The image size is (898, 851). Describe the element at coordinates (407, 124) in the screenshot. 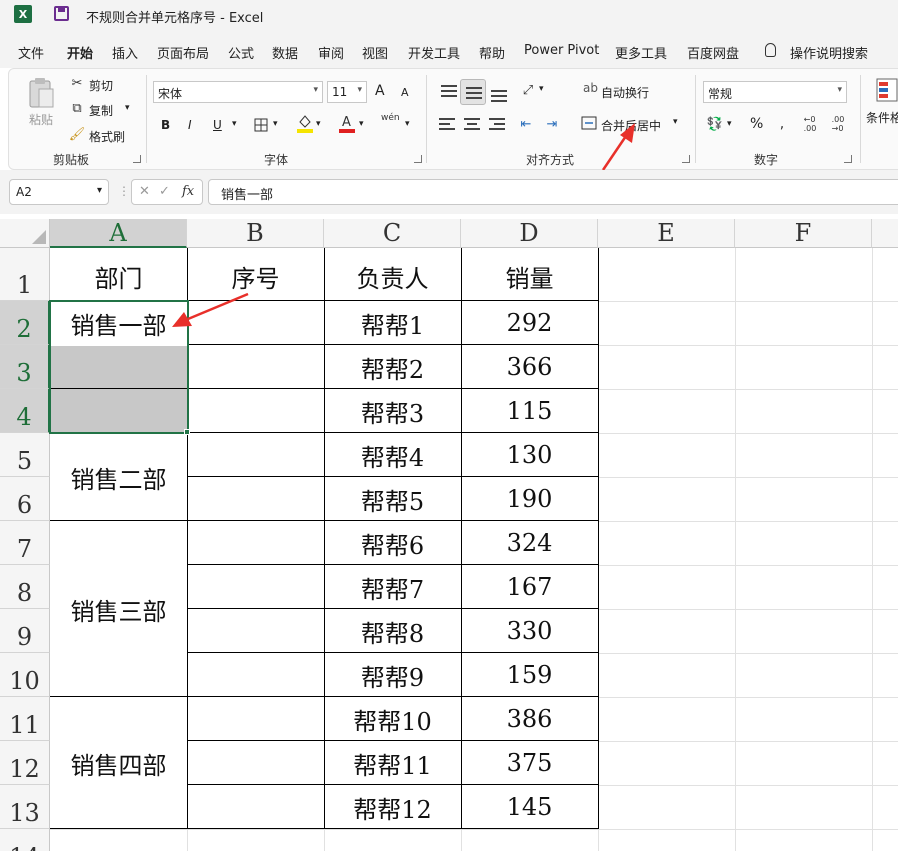

I see `phonetic-dropdown-icon: ▾` at that location.